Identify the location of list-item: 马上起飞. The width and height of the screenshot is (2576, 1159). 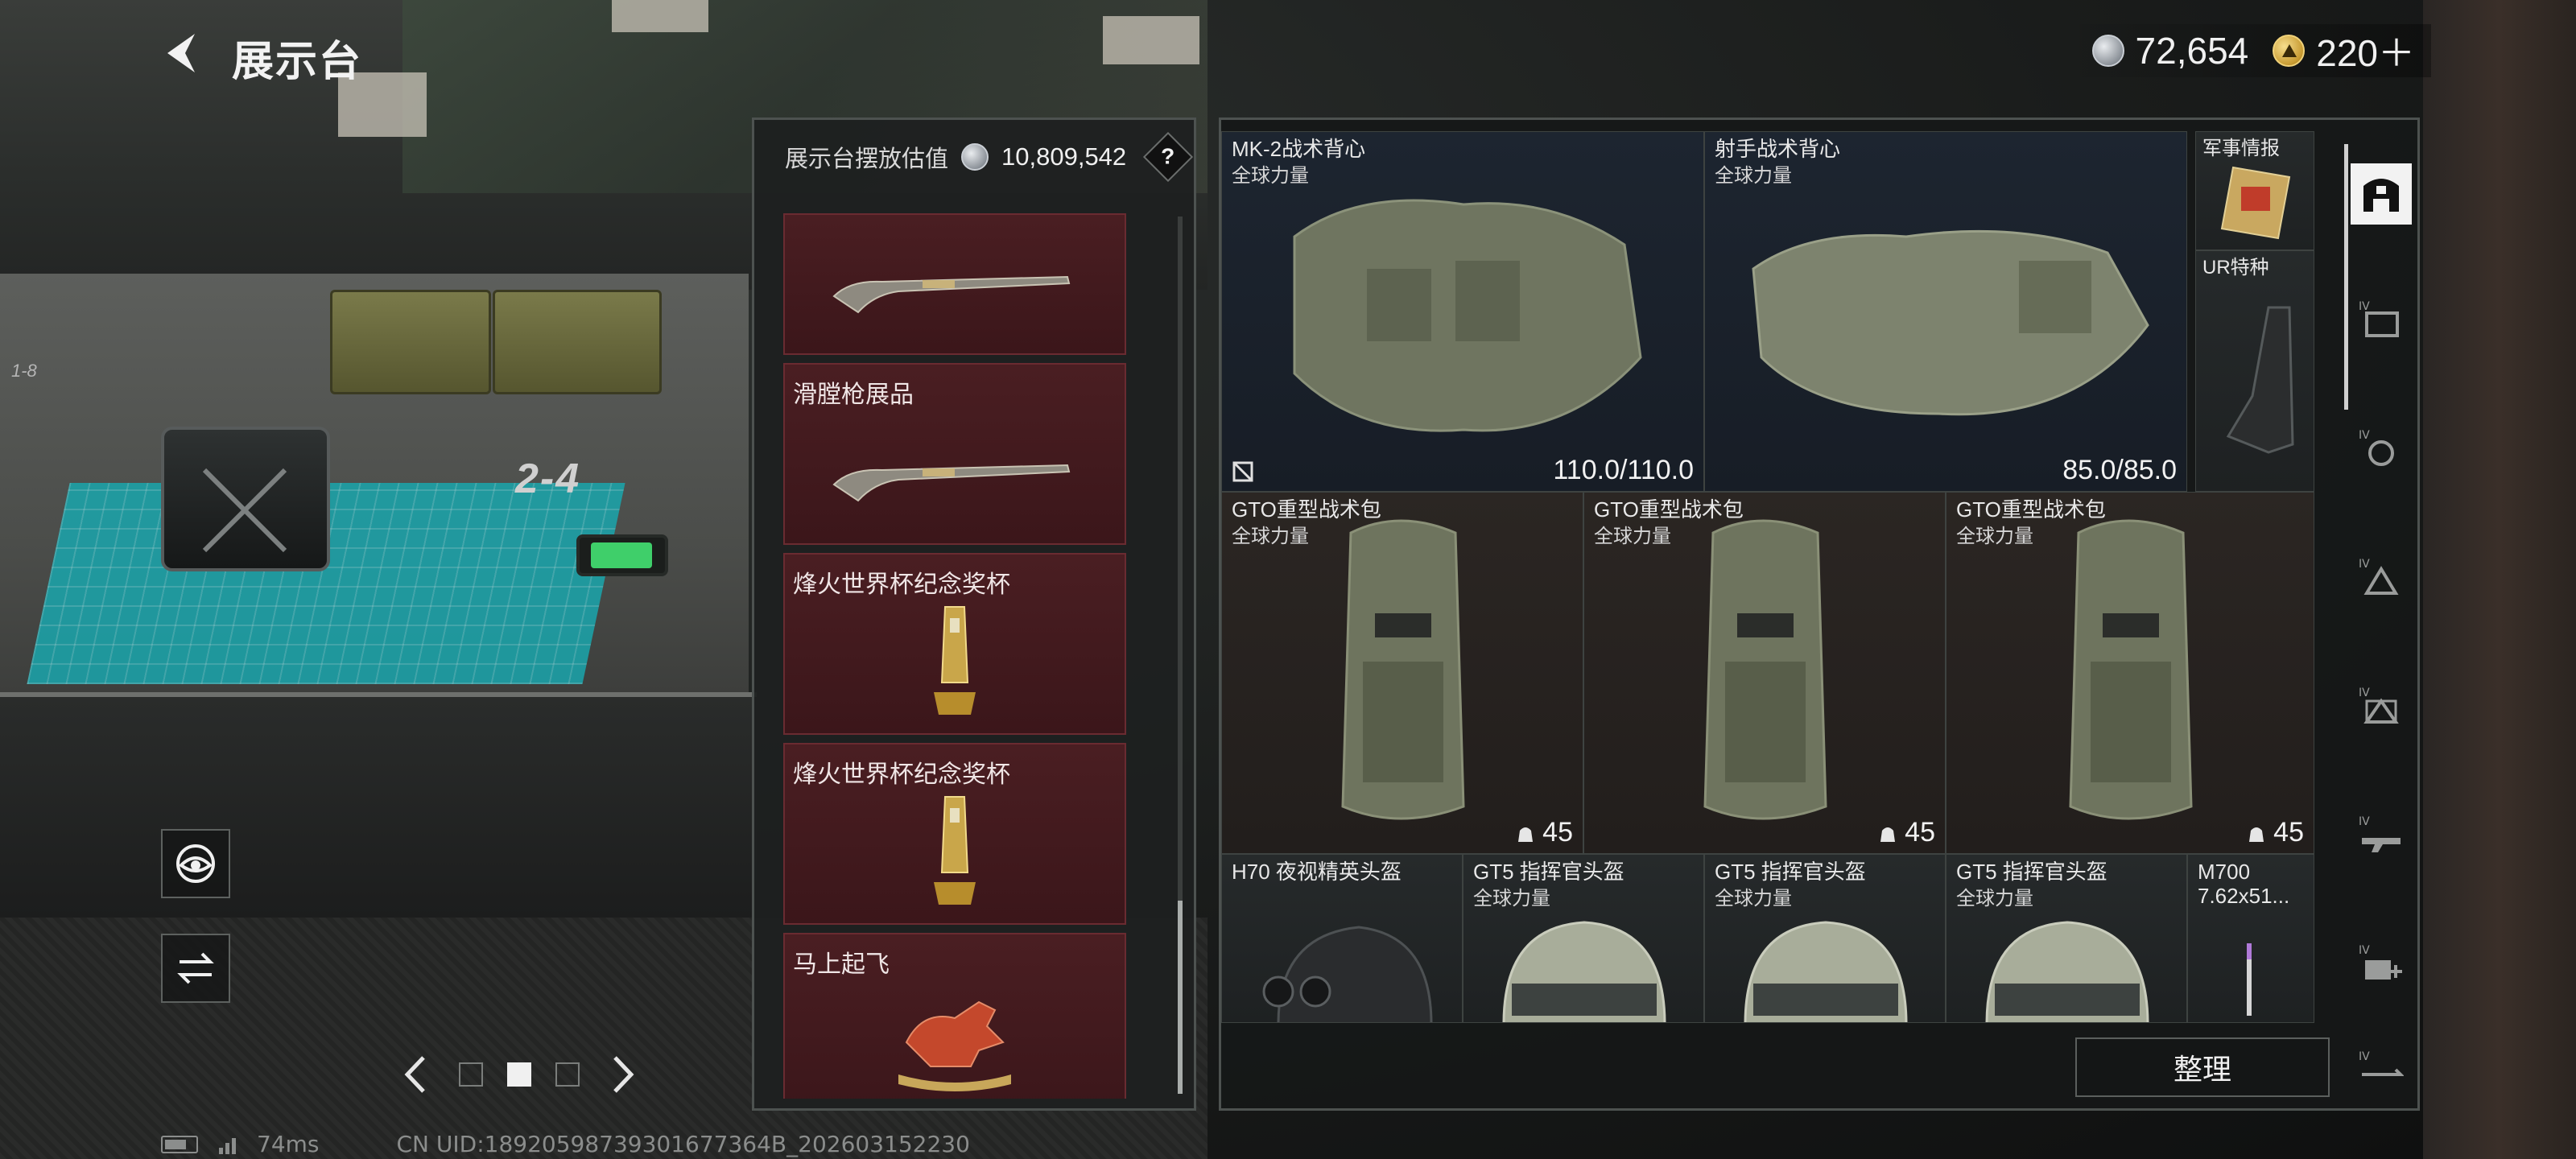
(954, 1016).